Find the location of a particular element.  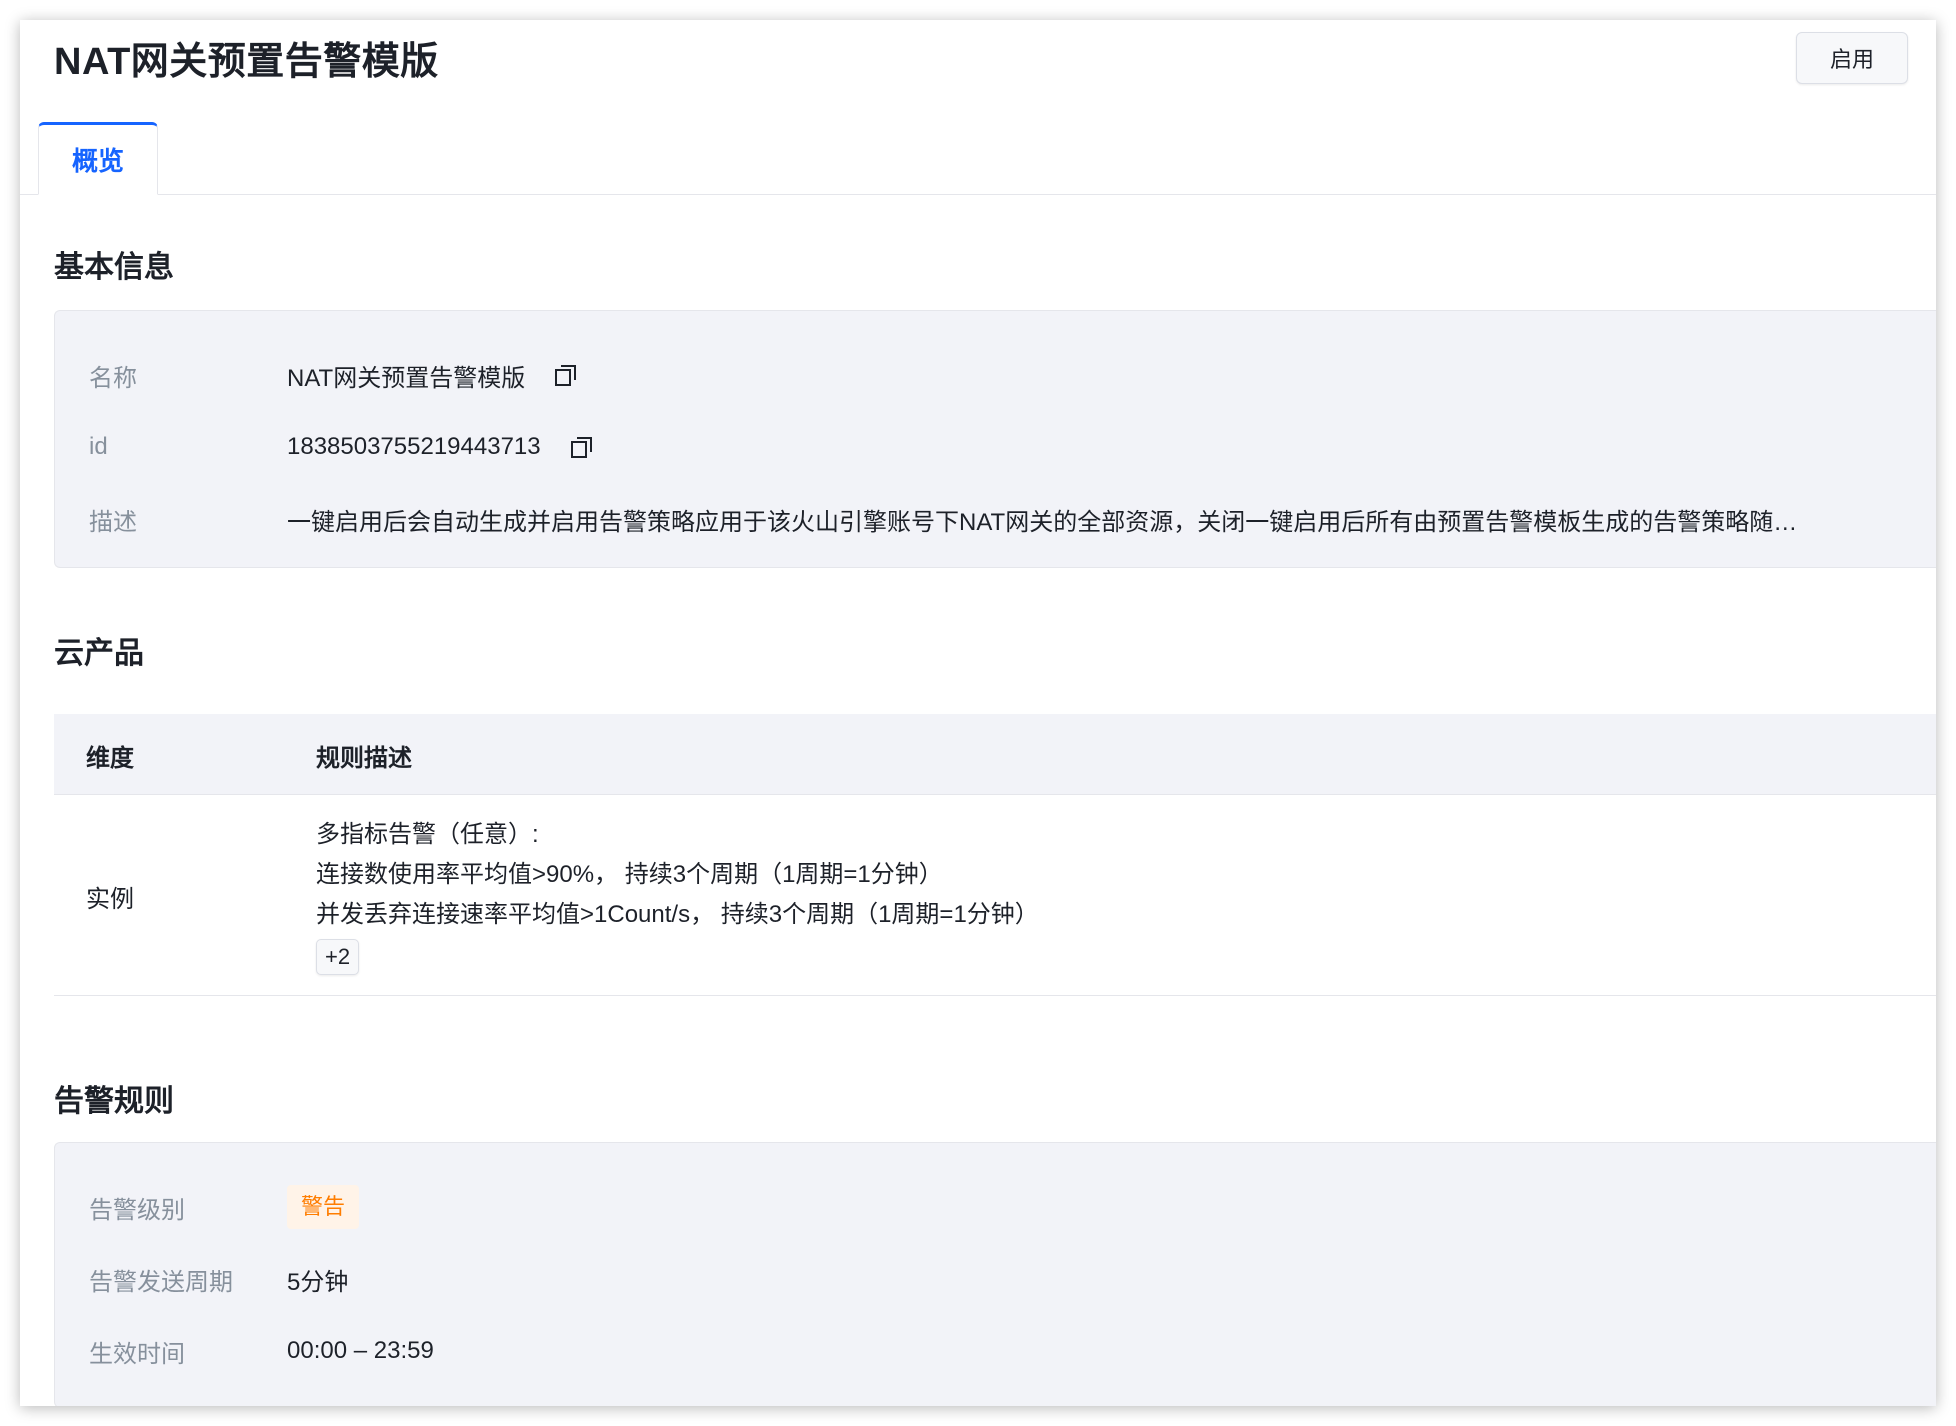

alert-level-badge: 警告 is located at coordinates (323, 1207).